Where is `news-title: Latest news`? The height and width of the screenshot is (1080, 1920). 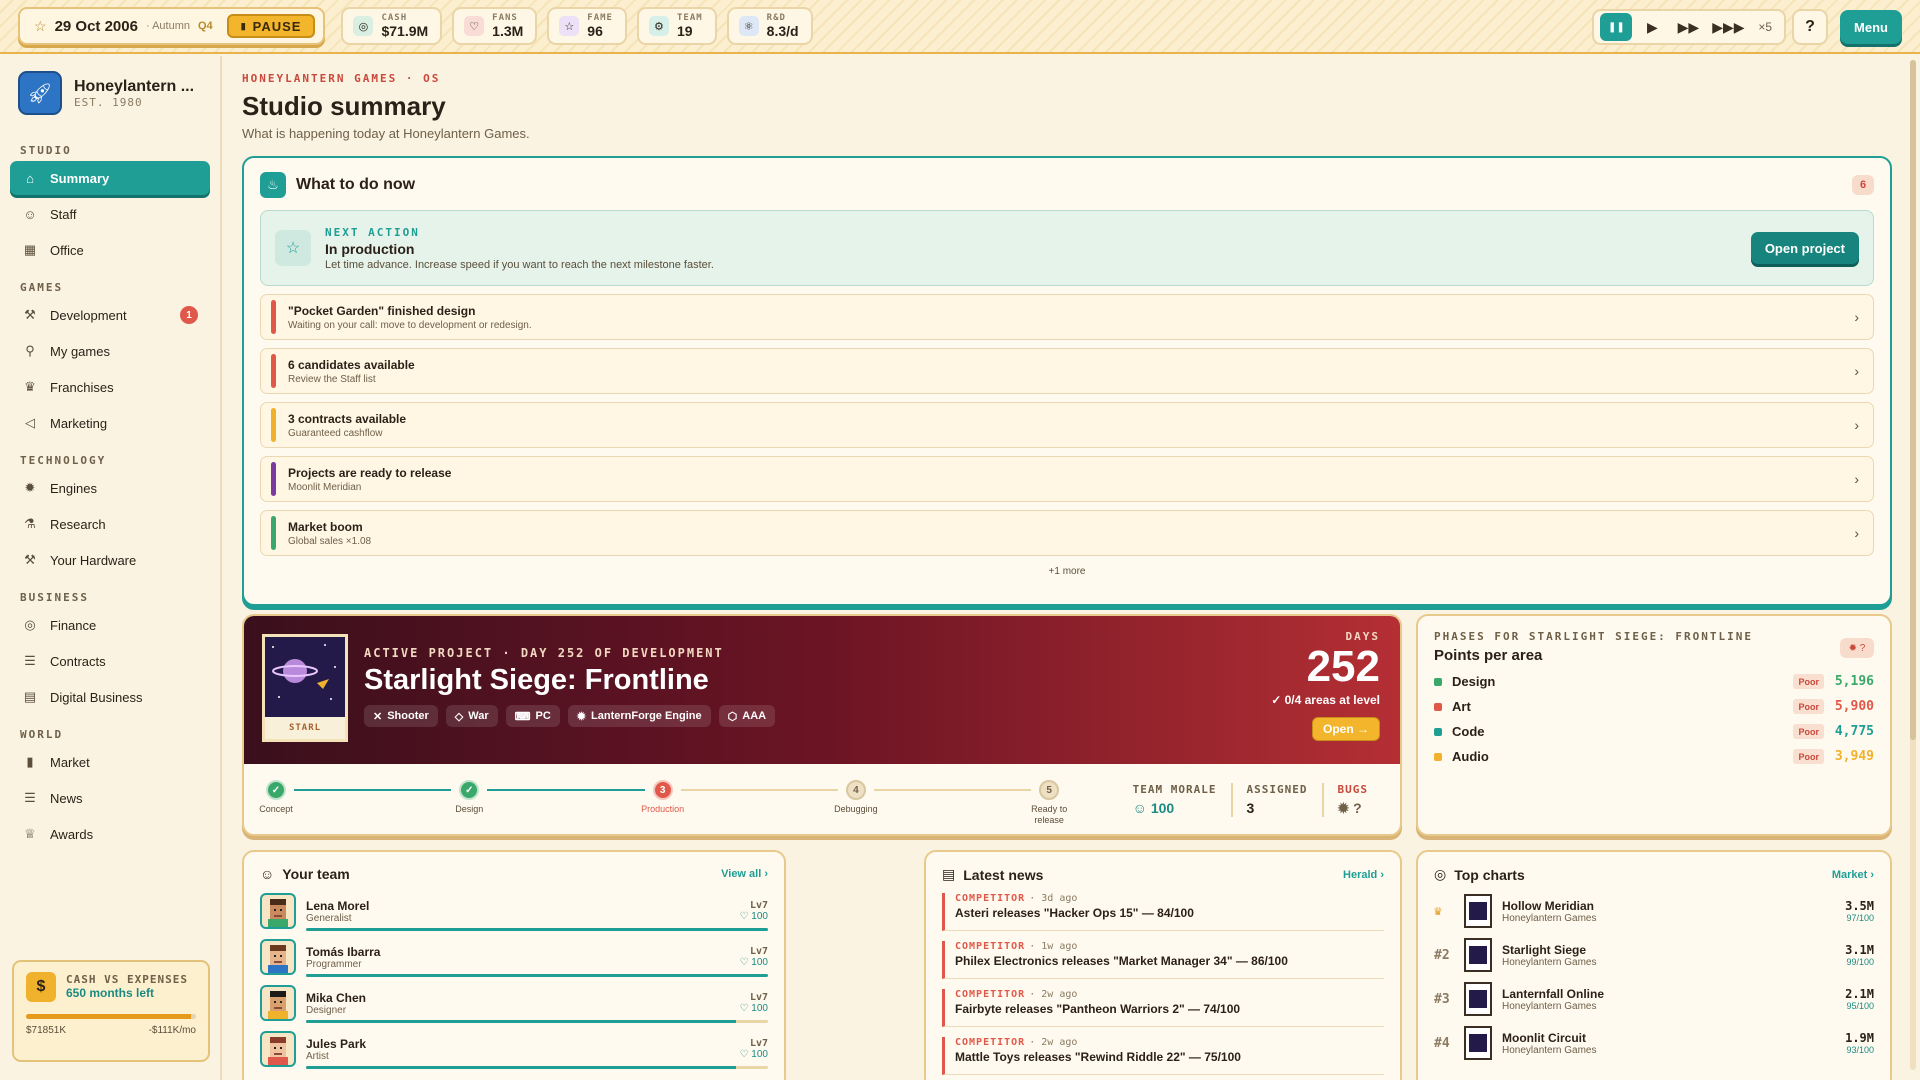 news-title: Latest news is located at coordinates (1003, 874).